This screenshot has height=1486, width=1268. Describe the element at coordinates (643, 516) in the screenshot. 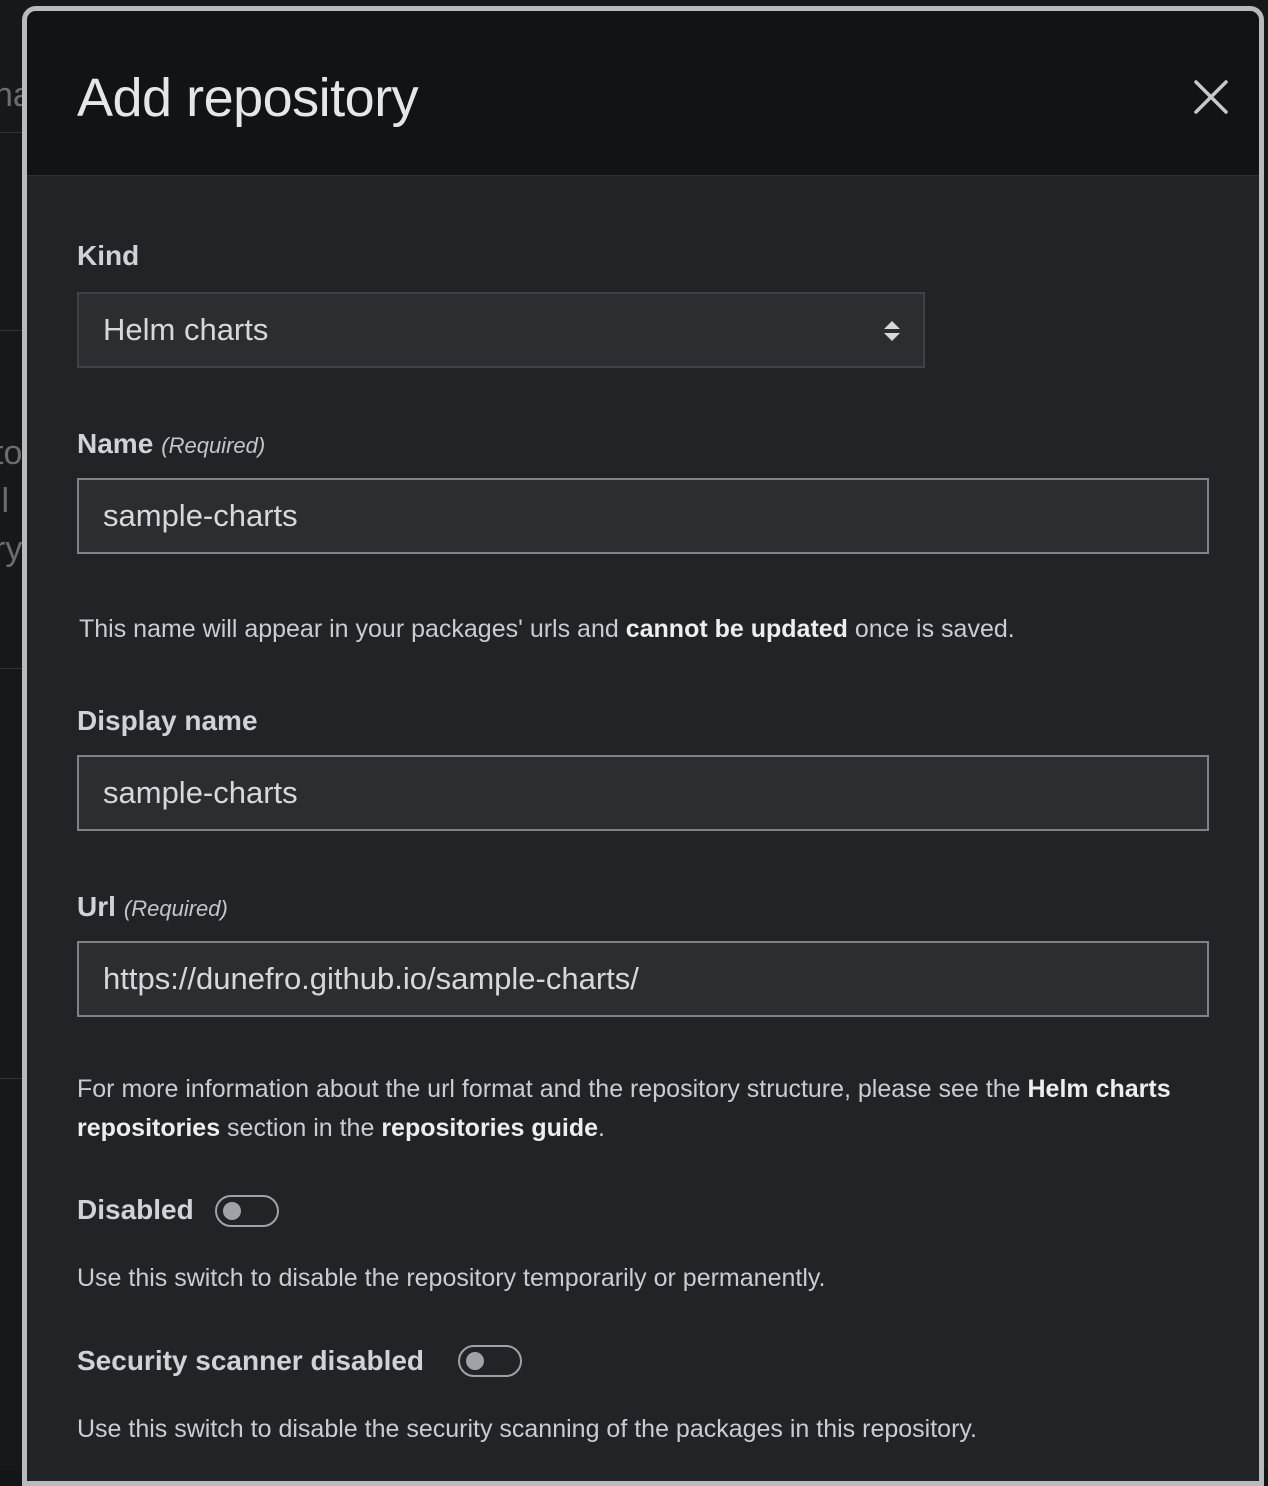

I see `name-input: sample-charts` at that location.